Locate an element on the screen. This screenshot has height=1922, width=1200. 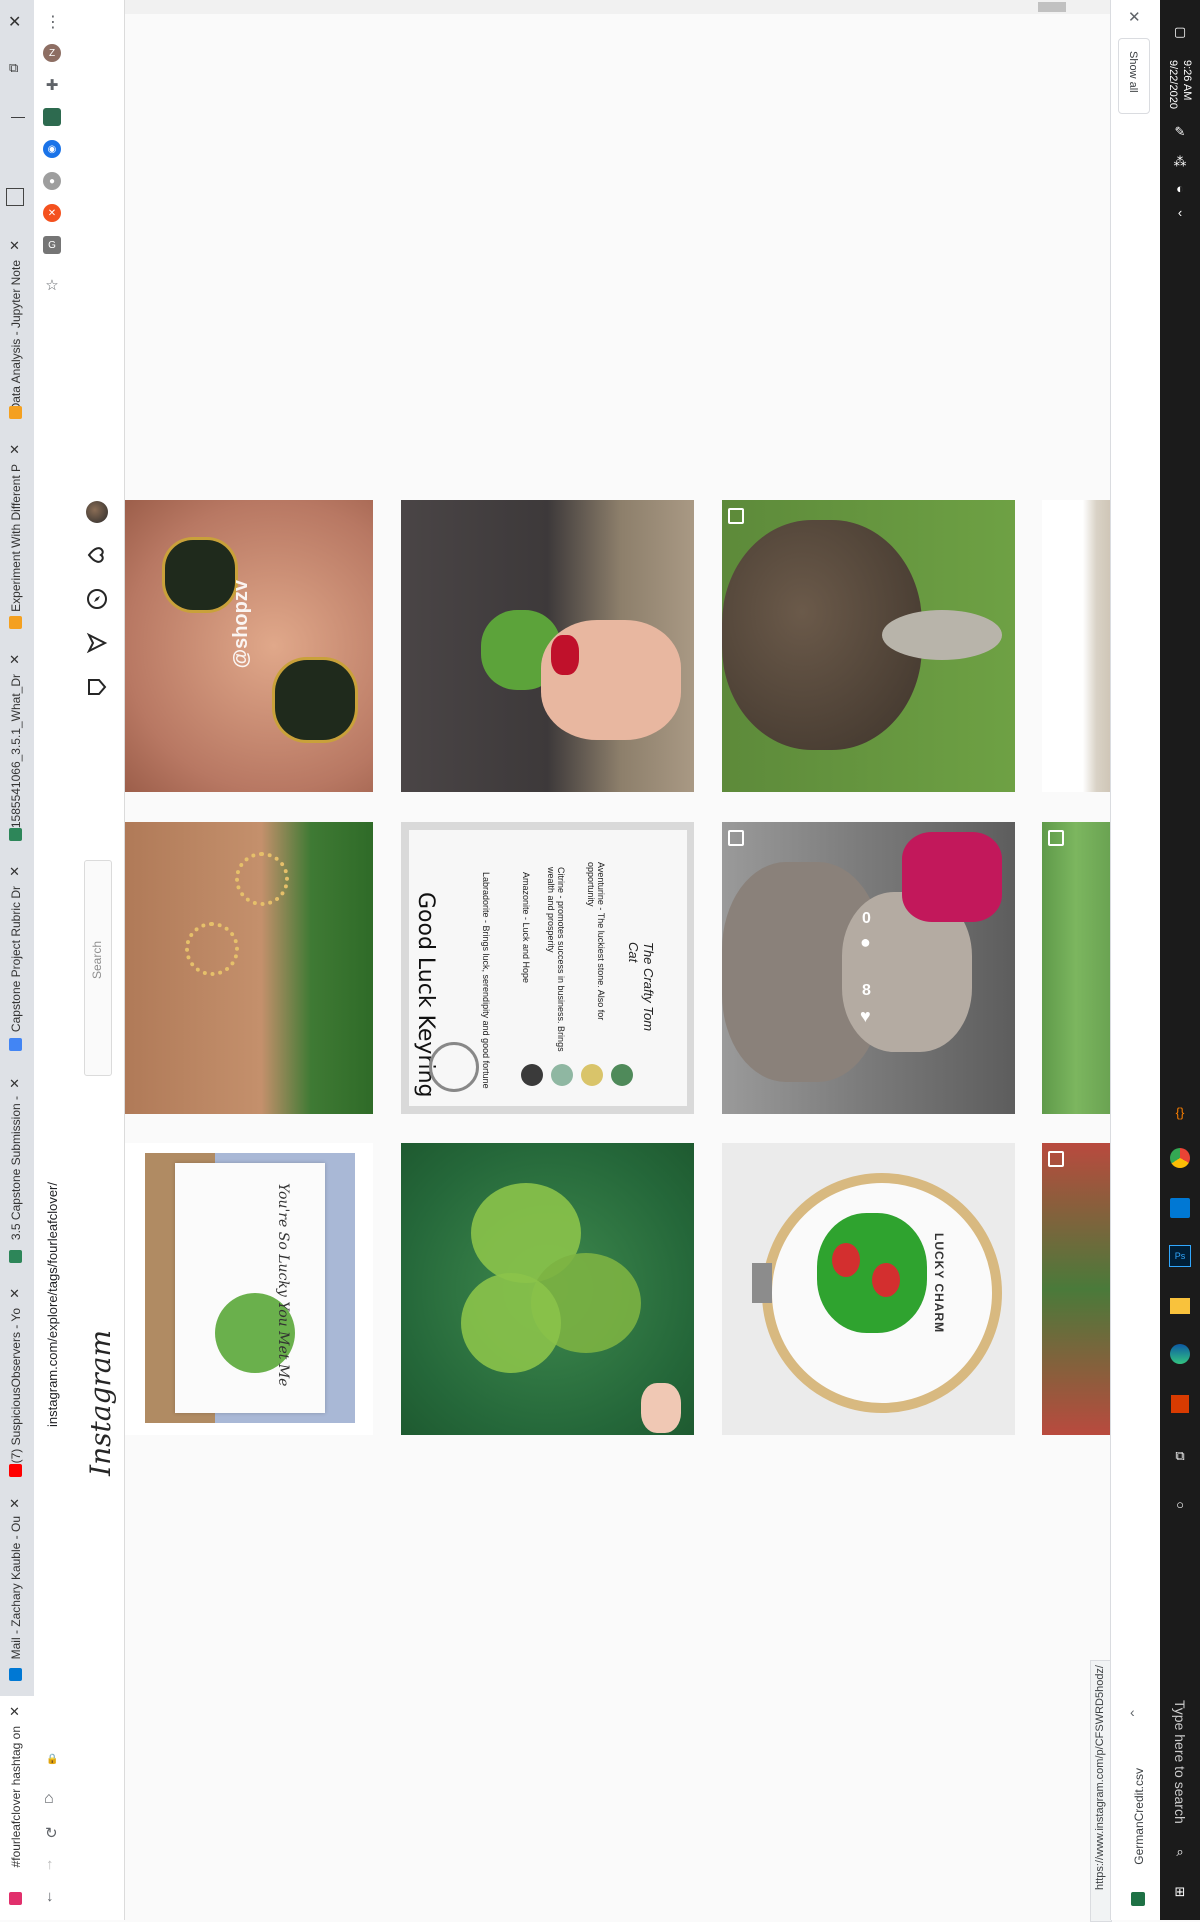
post-angel-statue: ♥ 8 ● 0 is located at coordinates (868, 968).